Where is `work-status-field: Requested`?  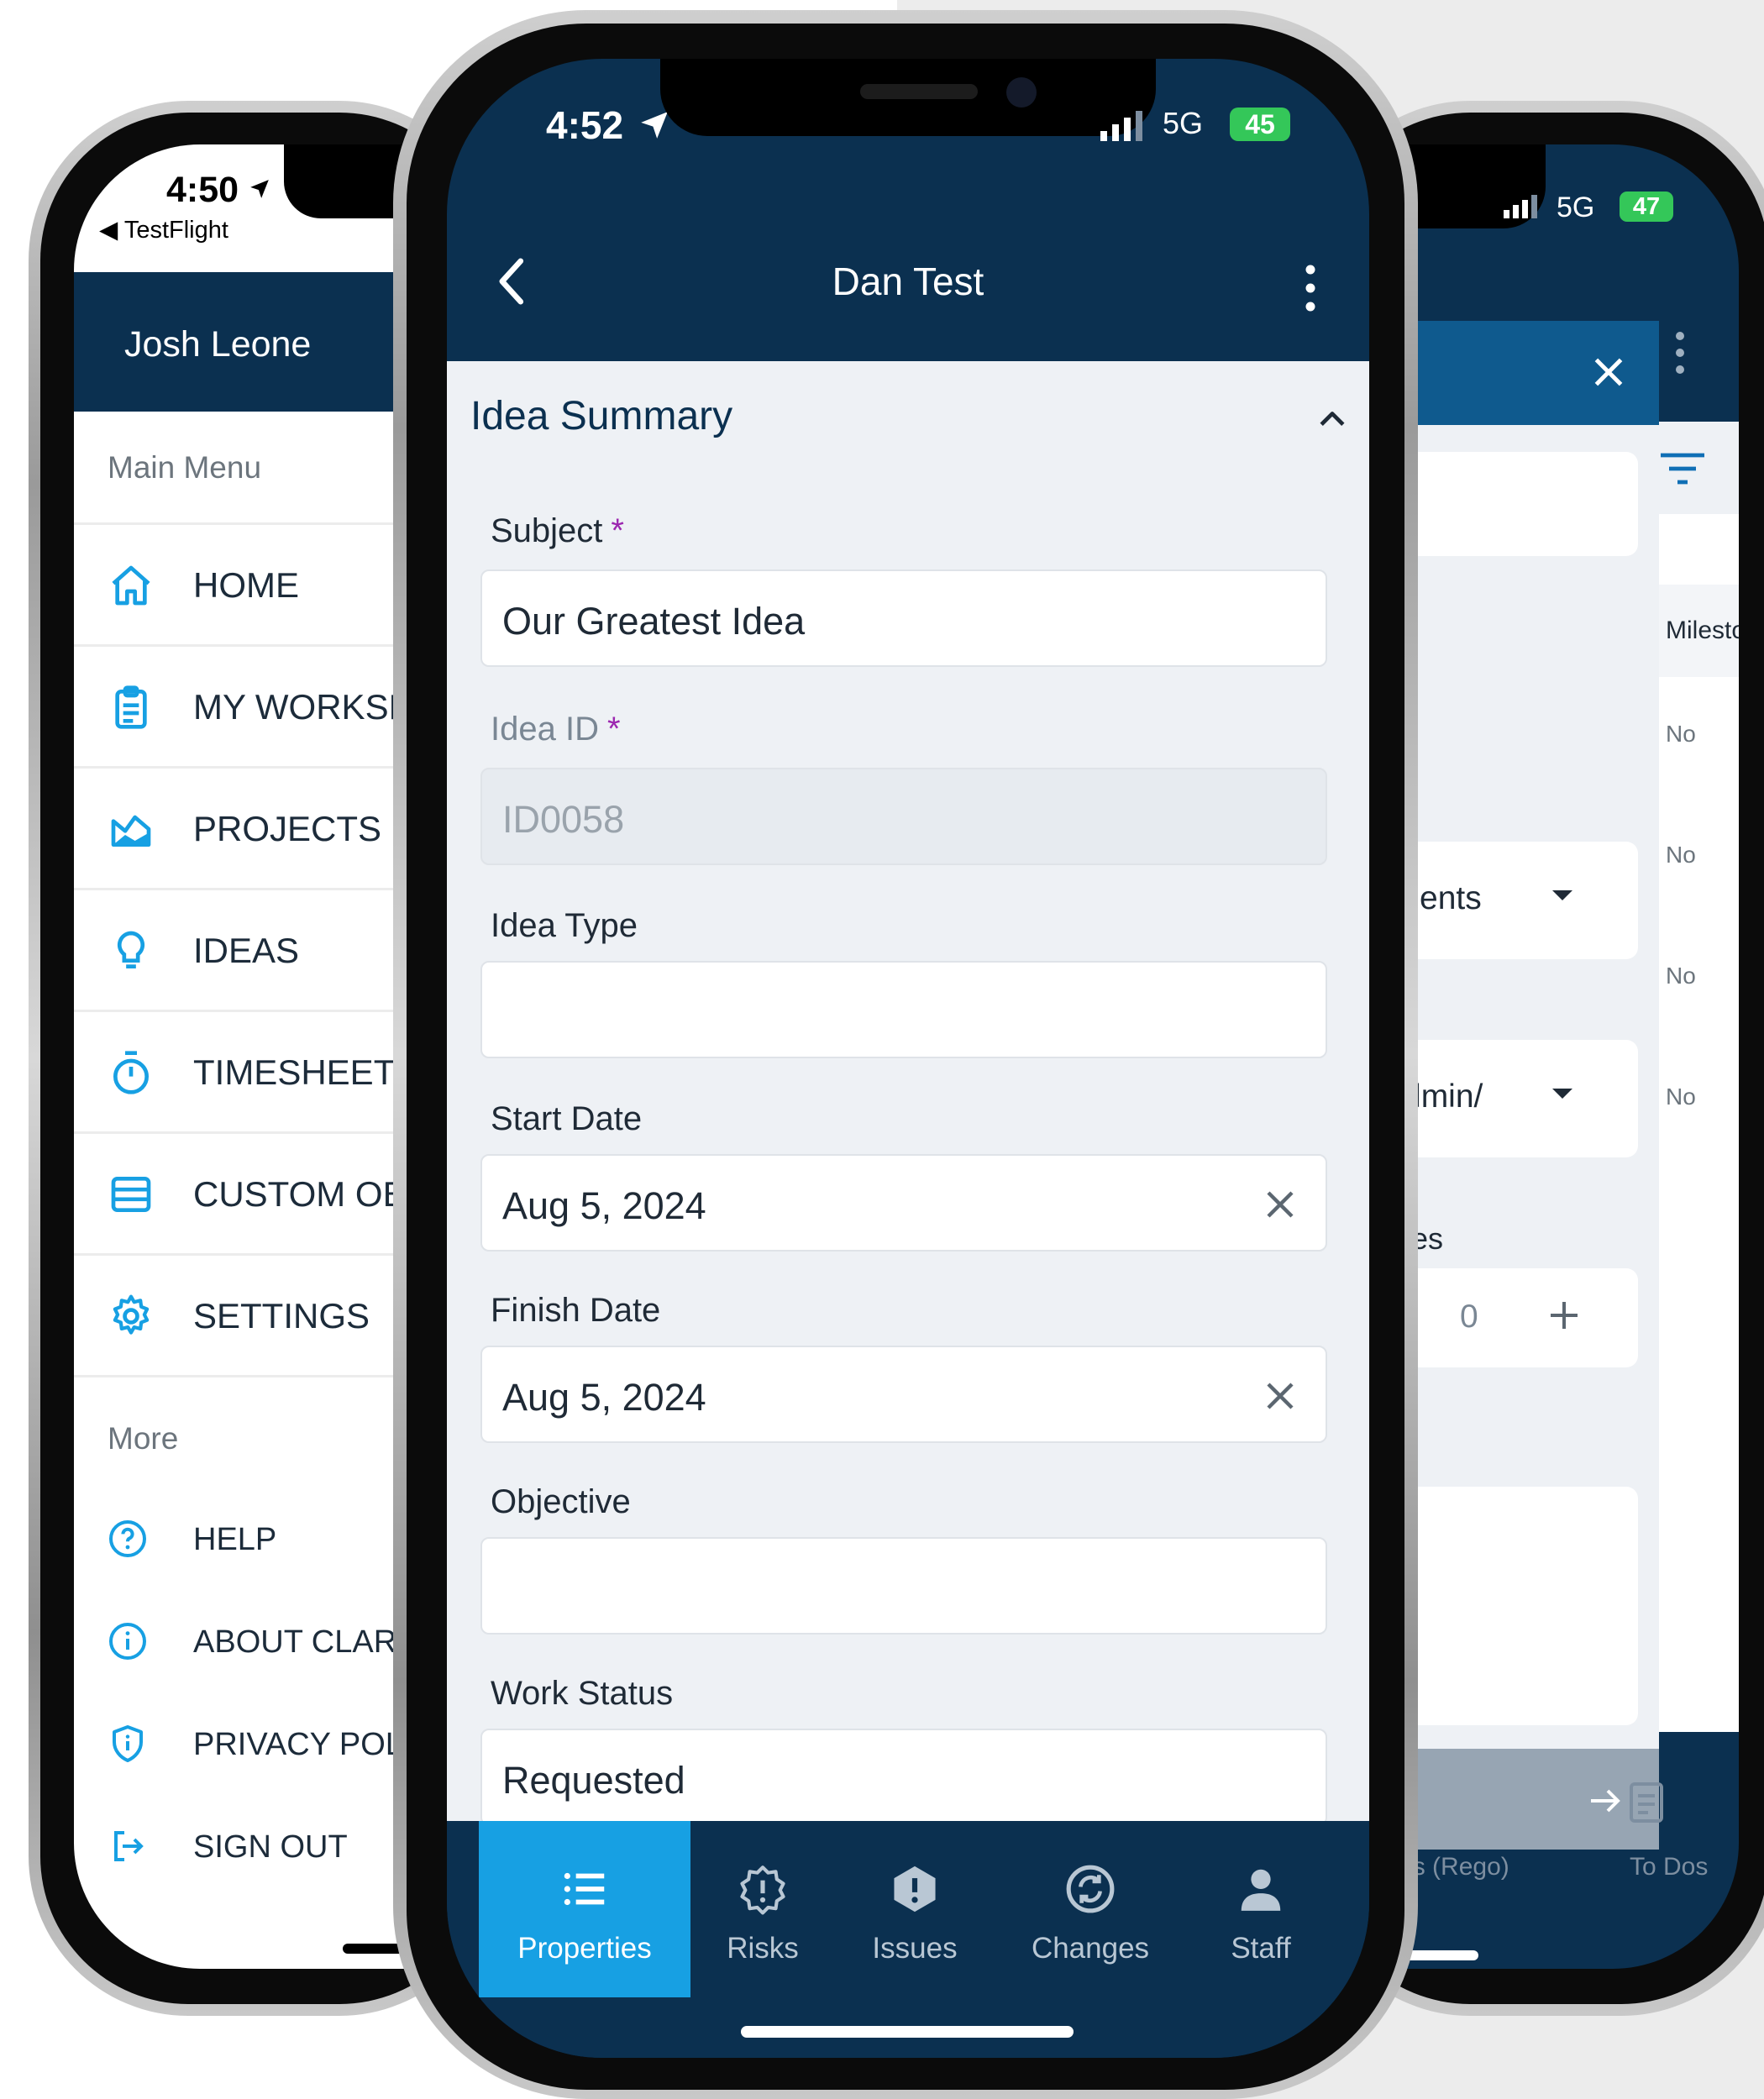
work-status-field: Requested is located at coordinates (903, 1777).